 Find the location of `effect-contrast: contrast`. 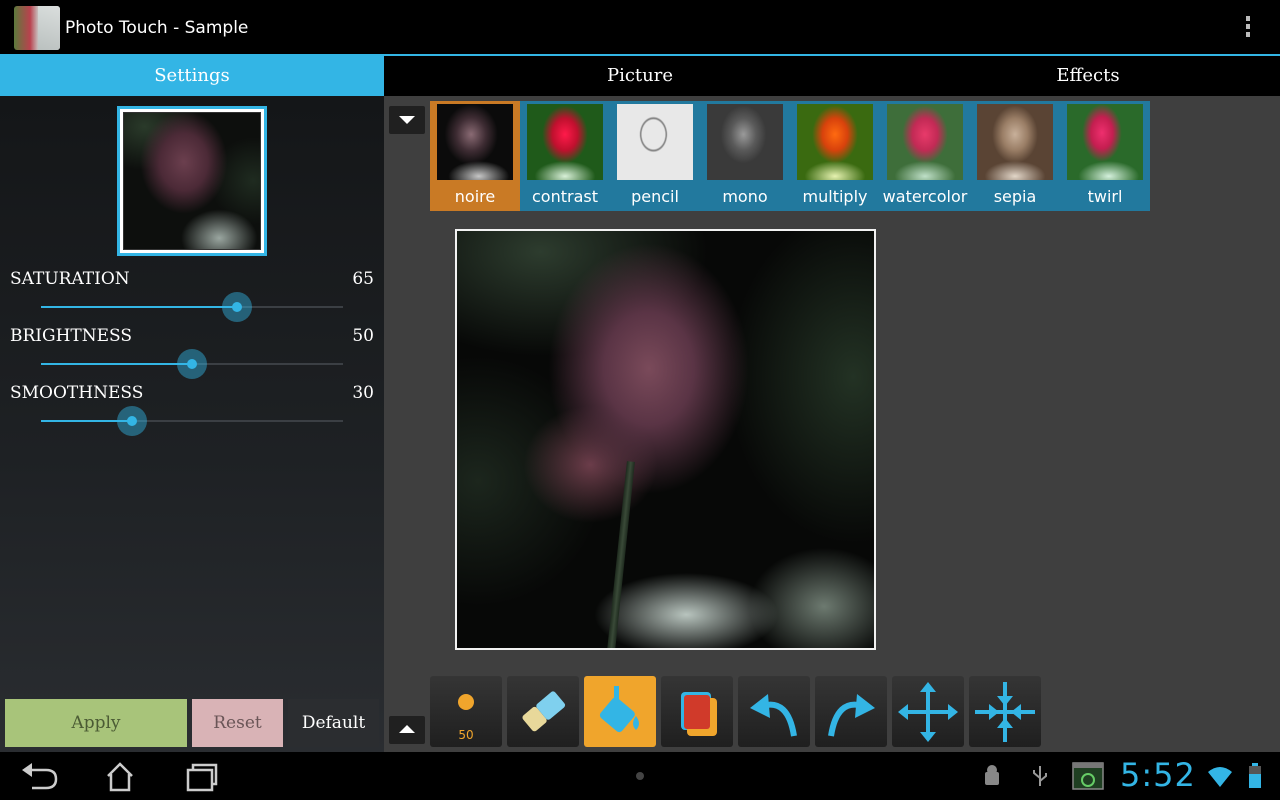

effect-contrast: contrast is located at coordinates (565, 156).